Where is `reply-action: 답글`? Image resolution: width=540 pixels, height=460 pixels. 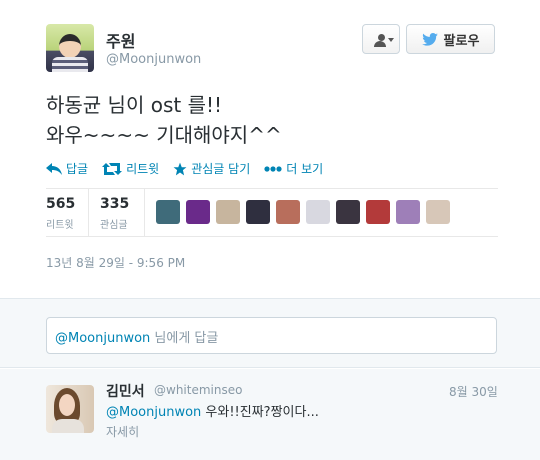
reply-action: 답글 is located at coordinates (67, 168).